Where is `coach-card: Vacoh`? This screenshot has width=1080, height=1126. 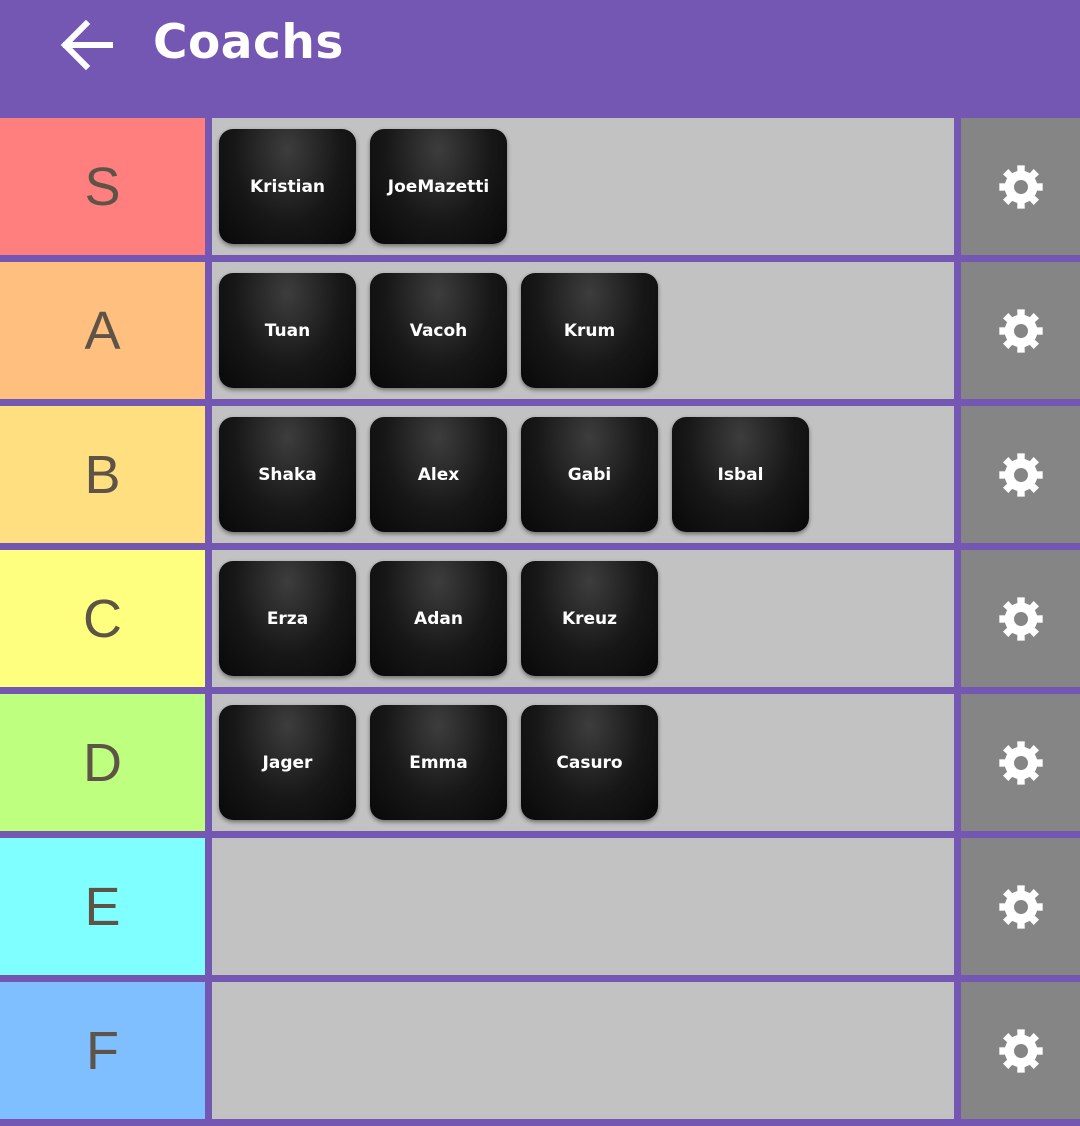 coach-card: Vacoh is located at coordinates (438, 330).